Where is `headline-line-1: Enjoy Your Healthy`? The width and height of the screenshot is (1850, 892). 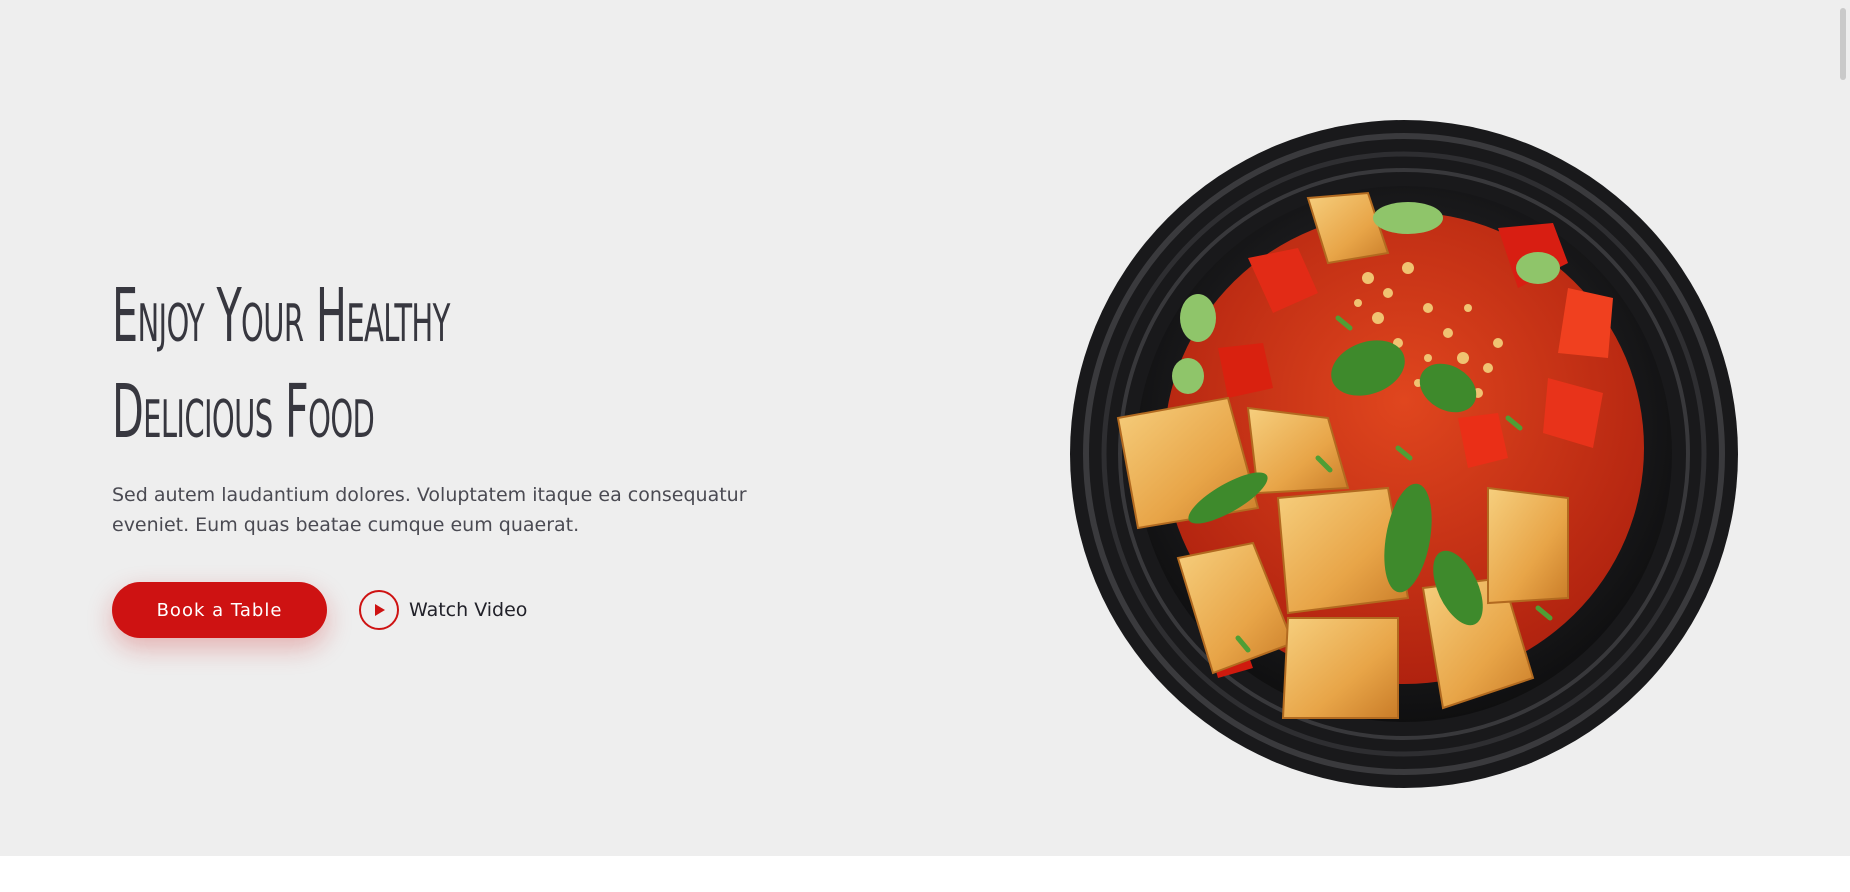 headline-line-1: Enjoy Your Healthy is located at coordinates (281, 316).